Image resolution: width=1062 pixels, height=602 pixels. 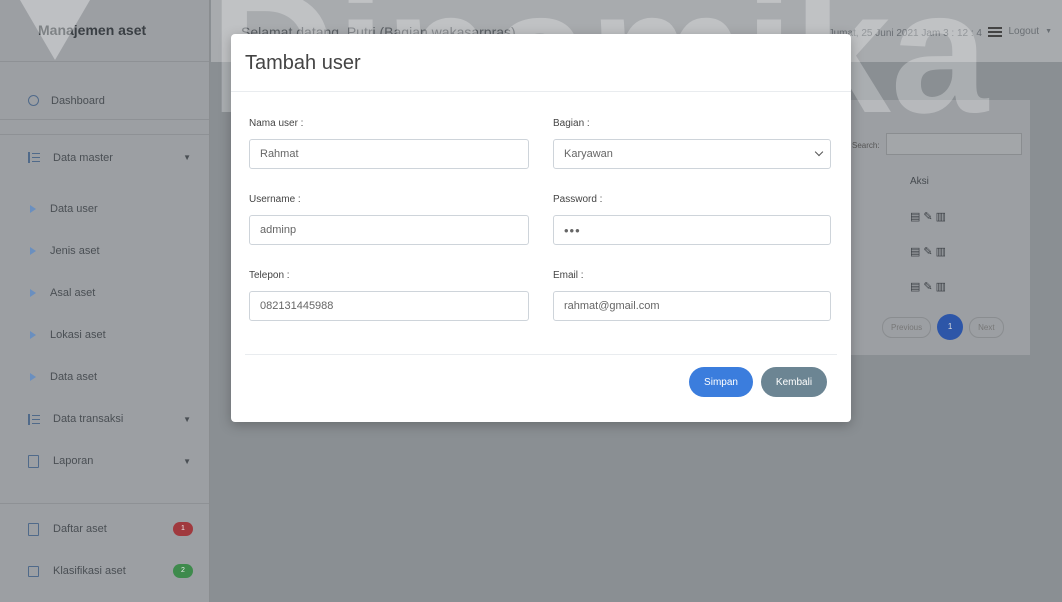 What do you see at coordinates (104, 251) in the screenshot?
I see `sidebar-item-jenis-aset: Jenis aset` at bounding box center [104, 251].